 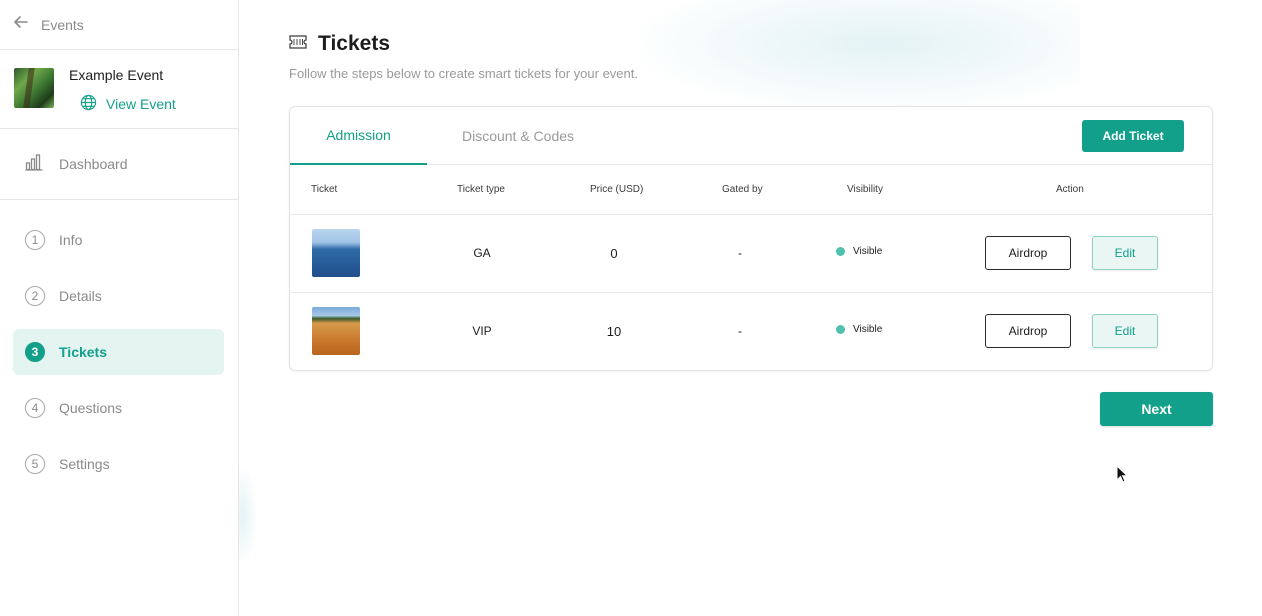 What do you see at coordinates (742, 189) in the screenshot?
I see `column-header-gated-by: Gated by` at bounding box center [742, 189].